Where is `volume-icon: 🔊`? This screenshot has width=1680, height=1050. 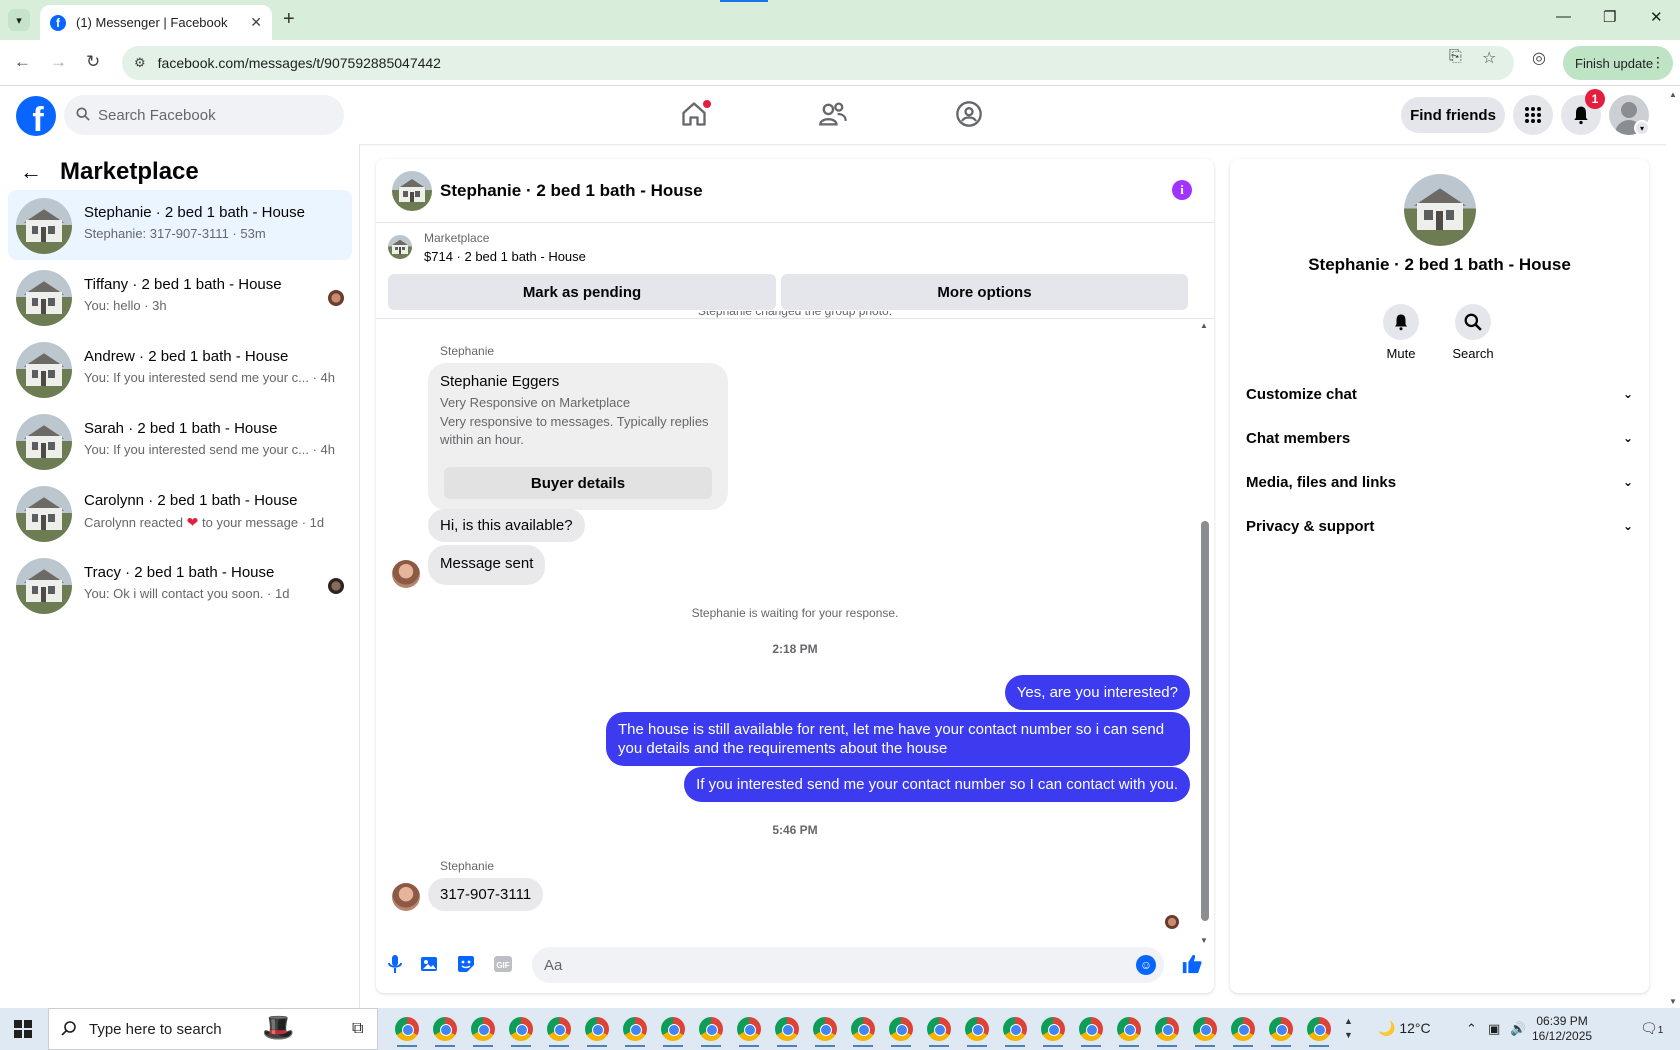
volume-icon: 🔊 is located at coordinates (1518, 1029).